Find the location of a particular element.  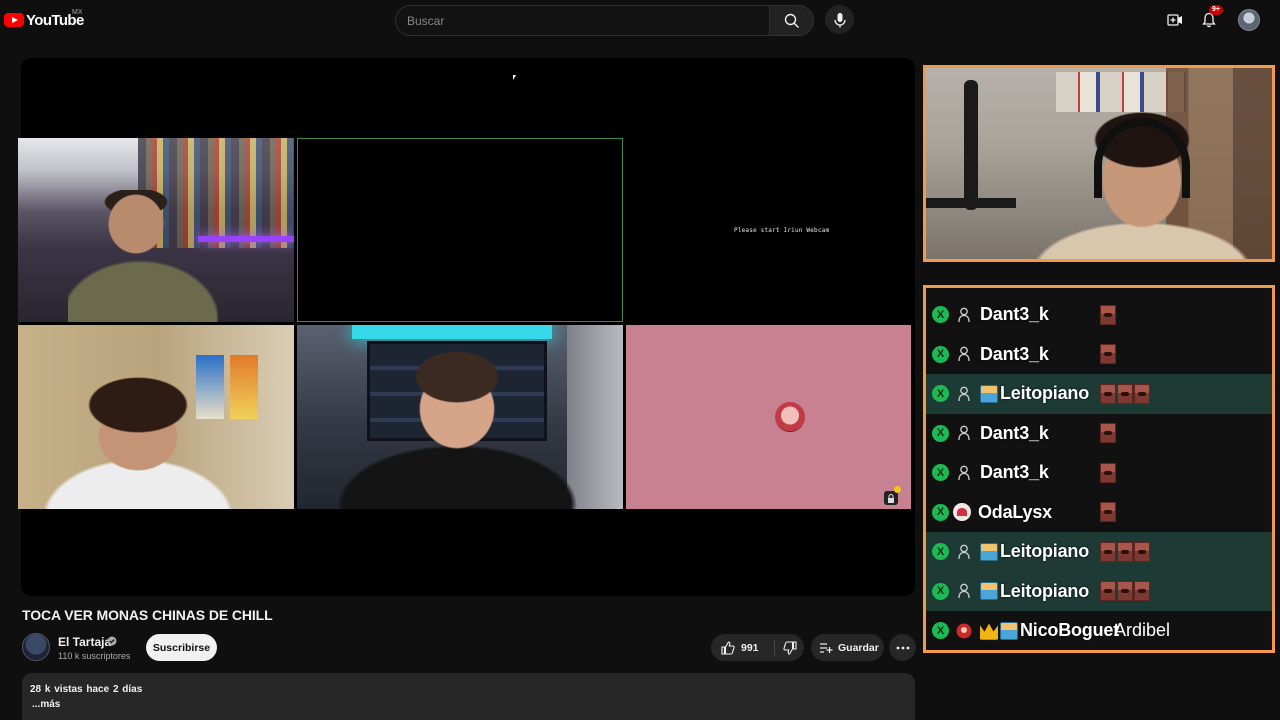

more-horizontal-icon is located at coordinates (902, 647).